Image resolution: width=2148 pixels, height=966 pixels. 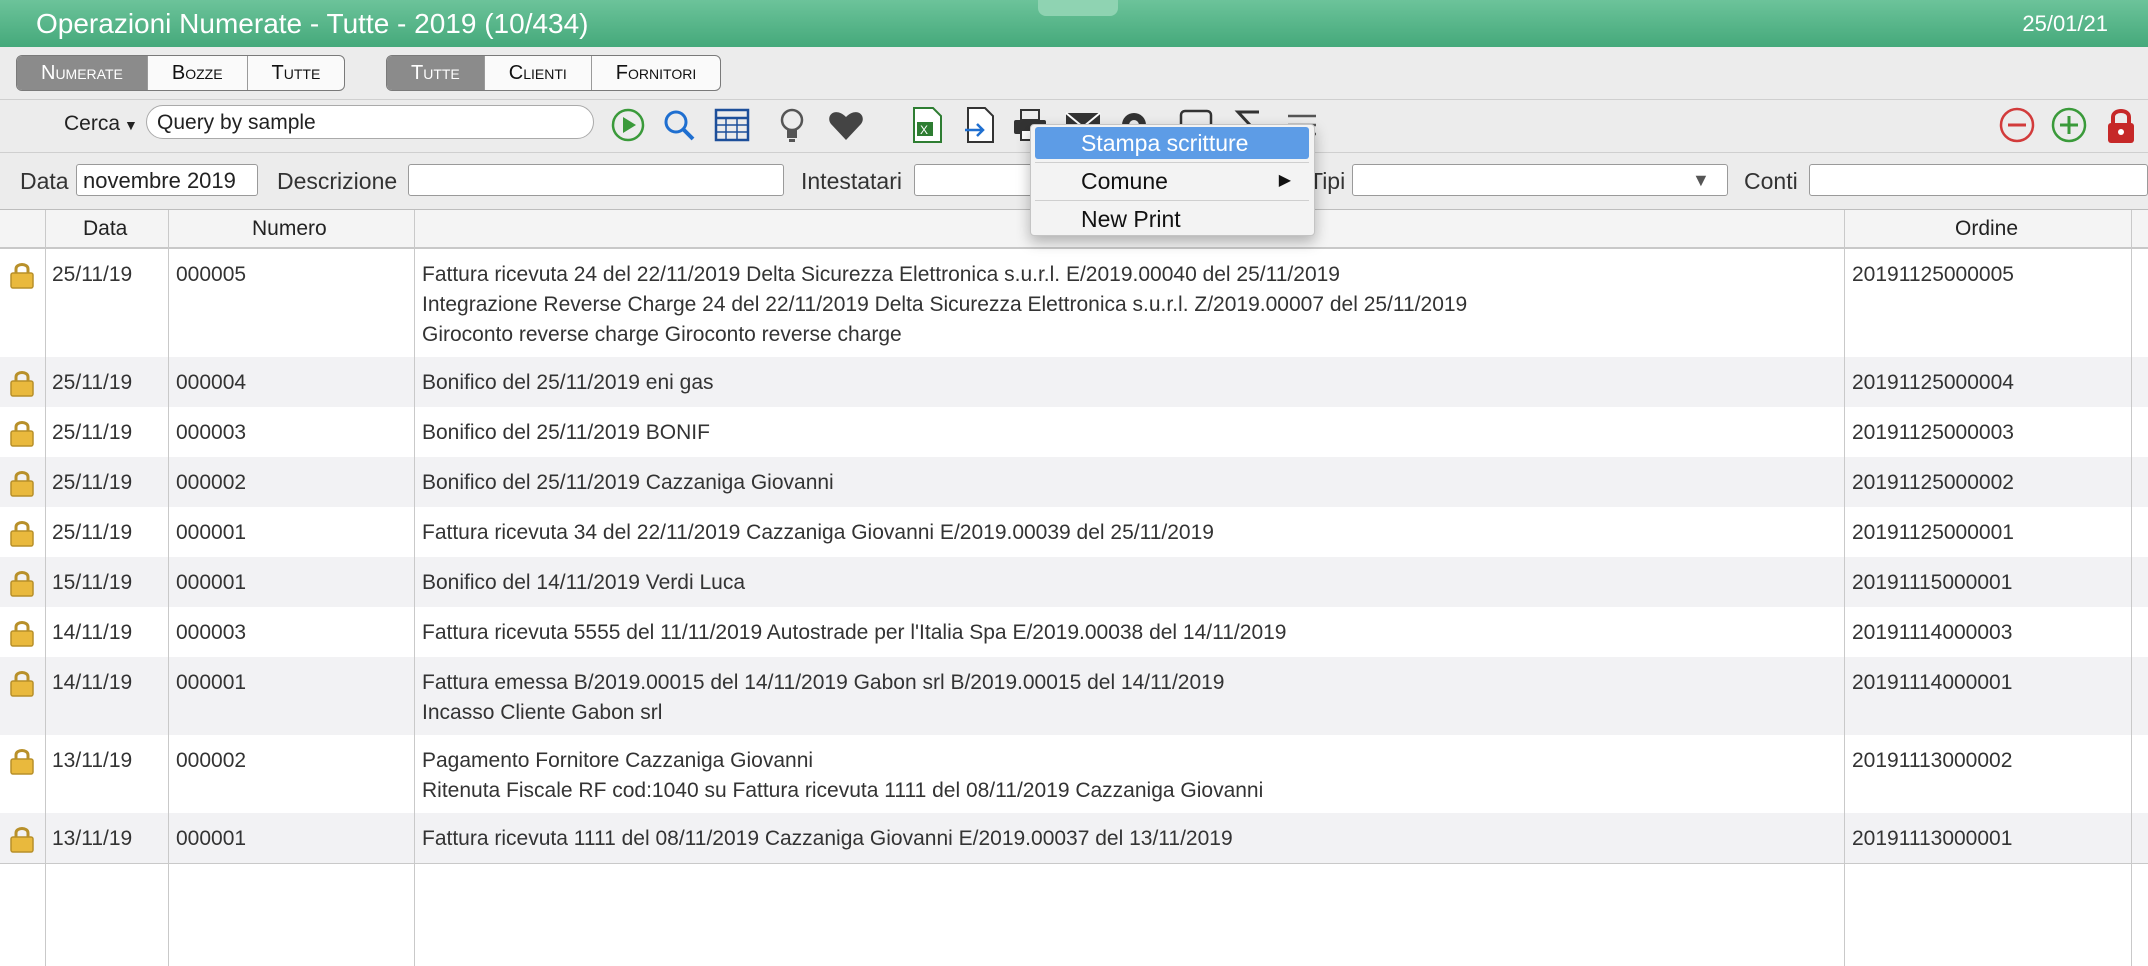 I want to click on table-end-divider, so click(x=1074, y=863).